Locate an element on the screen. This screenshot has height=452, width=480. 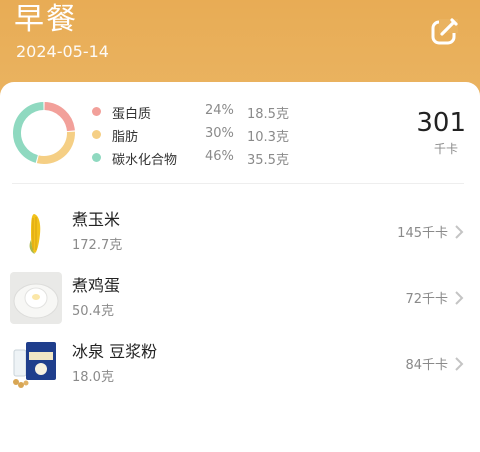
food-weight: 50.4克 is located at coordinates (93, 311).